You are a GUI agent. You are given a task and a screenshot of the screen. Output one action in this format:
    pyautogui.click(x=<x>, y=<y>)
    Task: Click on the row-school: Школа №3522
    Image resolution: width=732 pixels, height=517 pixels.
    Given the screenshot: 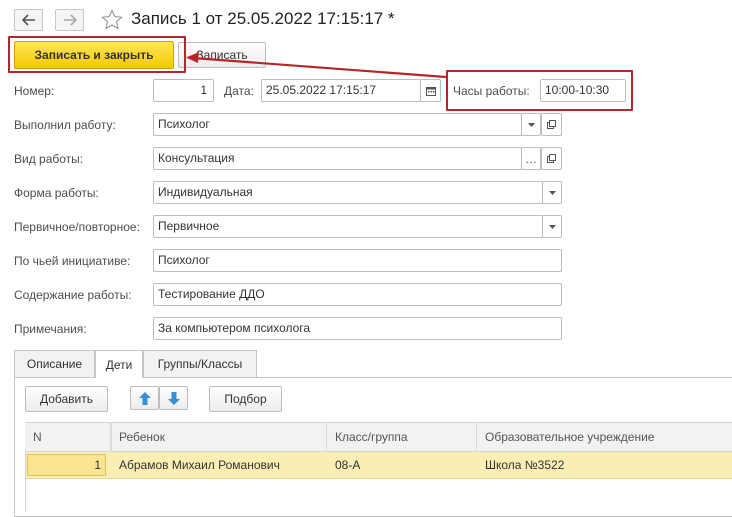 What is the action you would take?
    pyautogui.click(x=525, y=465)
    